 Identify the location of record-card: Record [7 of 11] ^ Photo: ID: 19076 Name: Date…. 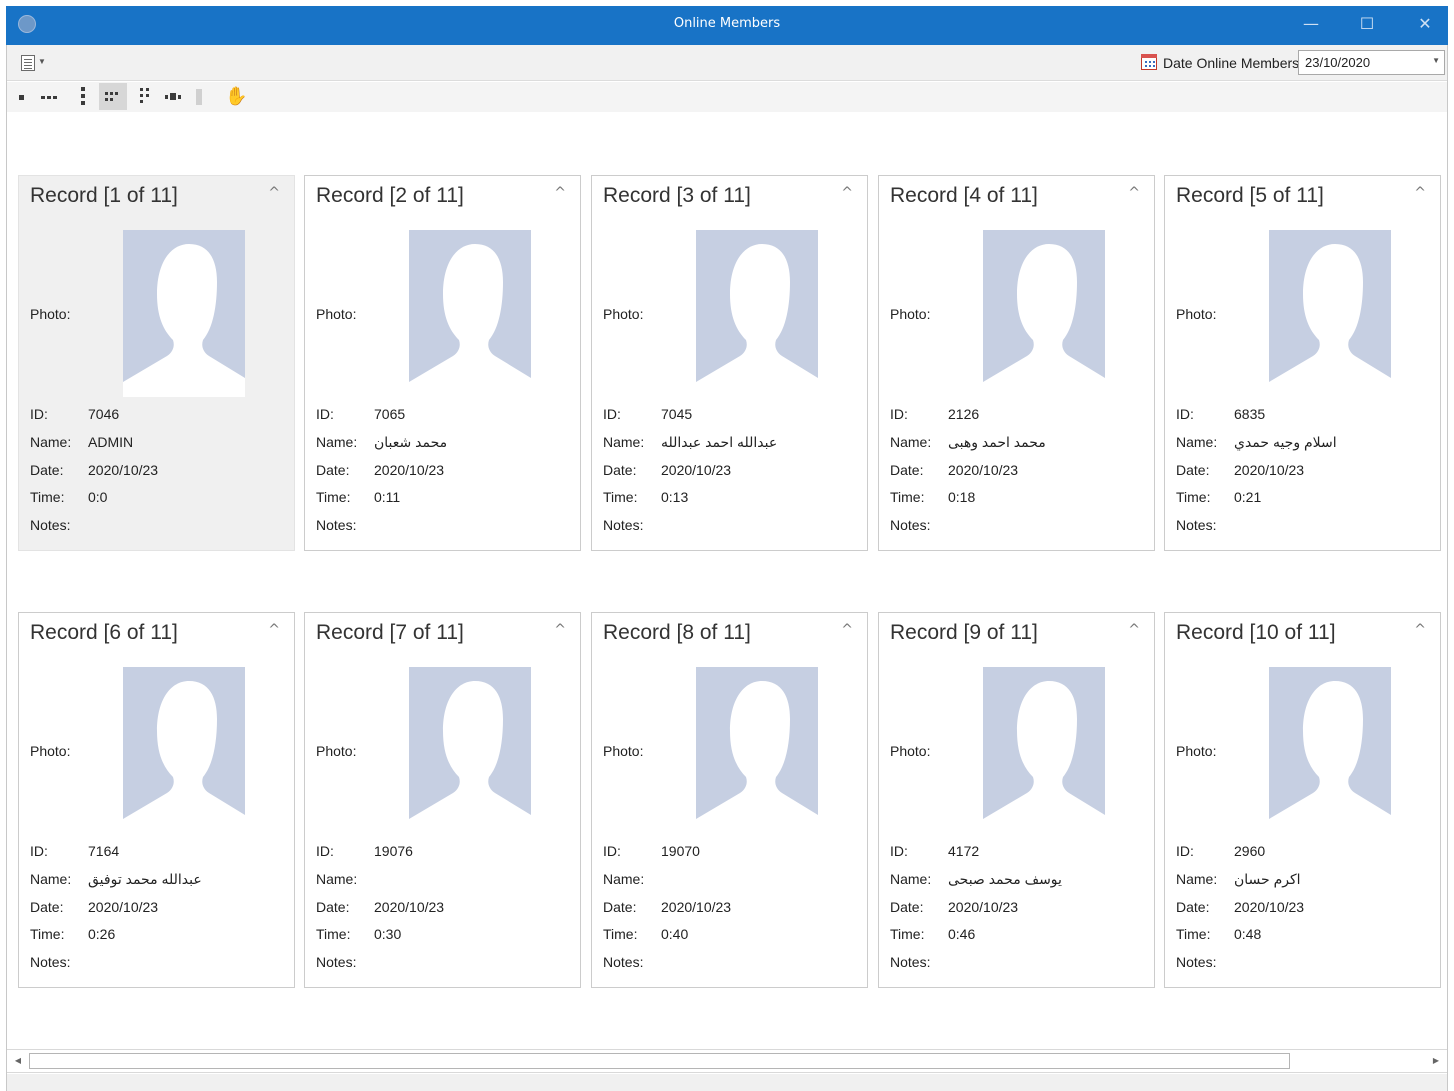
(442, 800).